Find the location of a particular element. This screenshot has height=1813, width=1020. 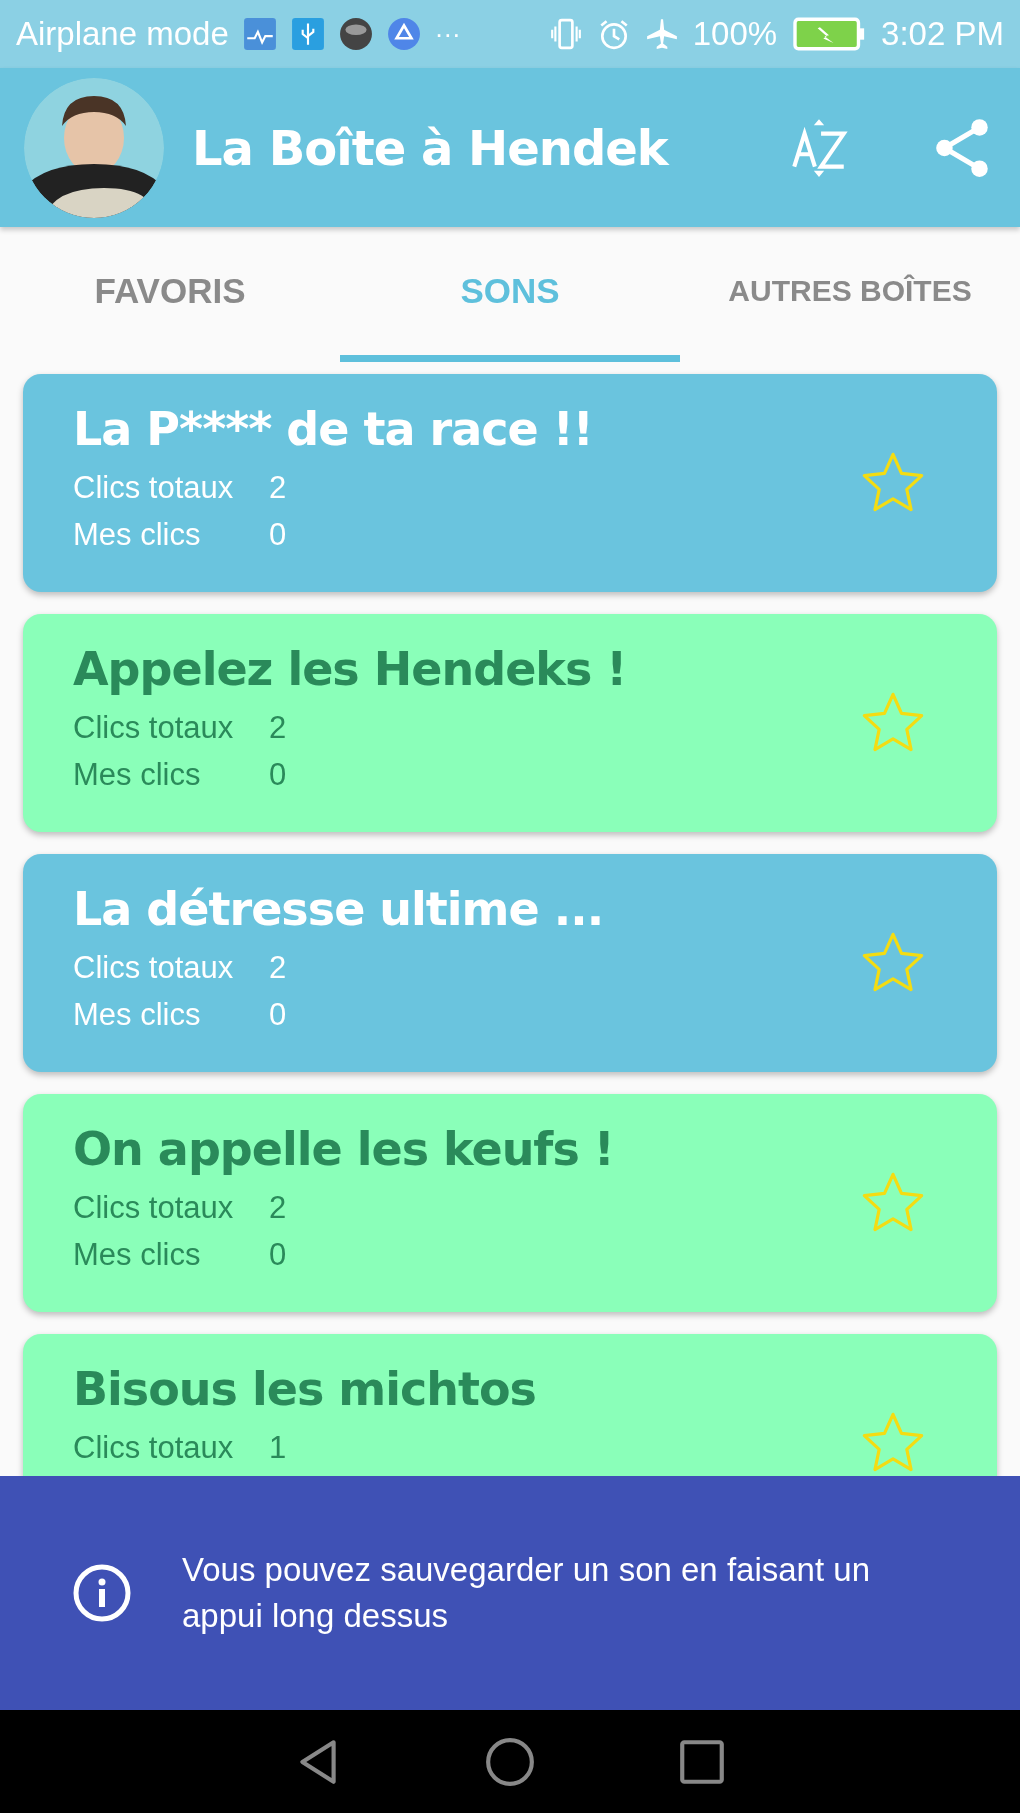

status-text: Airplane mode is located at coordinates (122, 34).